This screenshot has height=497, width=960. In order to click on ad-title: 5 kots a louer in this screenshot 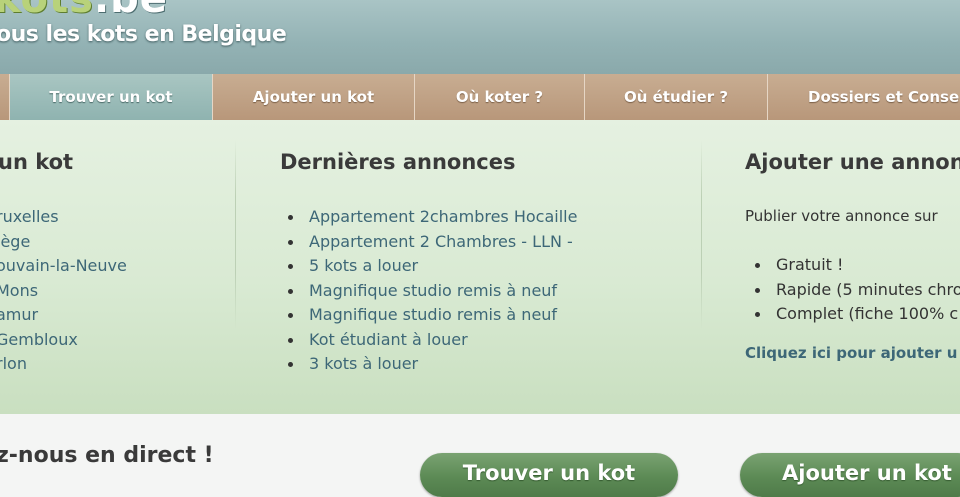, I will do `click(363, 265)`.